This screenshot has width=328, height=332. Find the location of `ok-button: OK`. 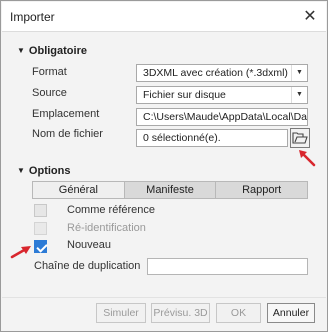

ok-button: OK is located at coordinates (238, 313).